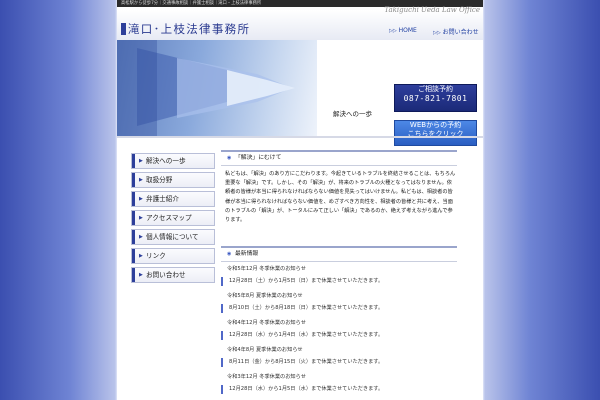 The image size is (600, 400). Describe the element at coordinates (352, 114) in the screenshot. I see `hero-caption-text: 解決への一歩` at that location.